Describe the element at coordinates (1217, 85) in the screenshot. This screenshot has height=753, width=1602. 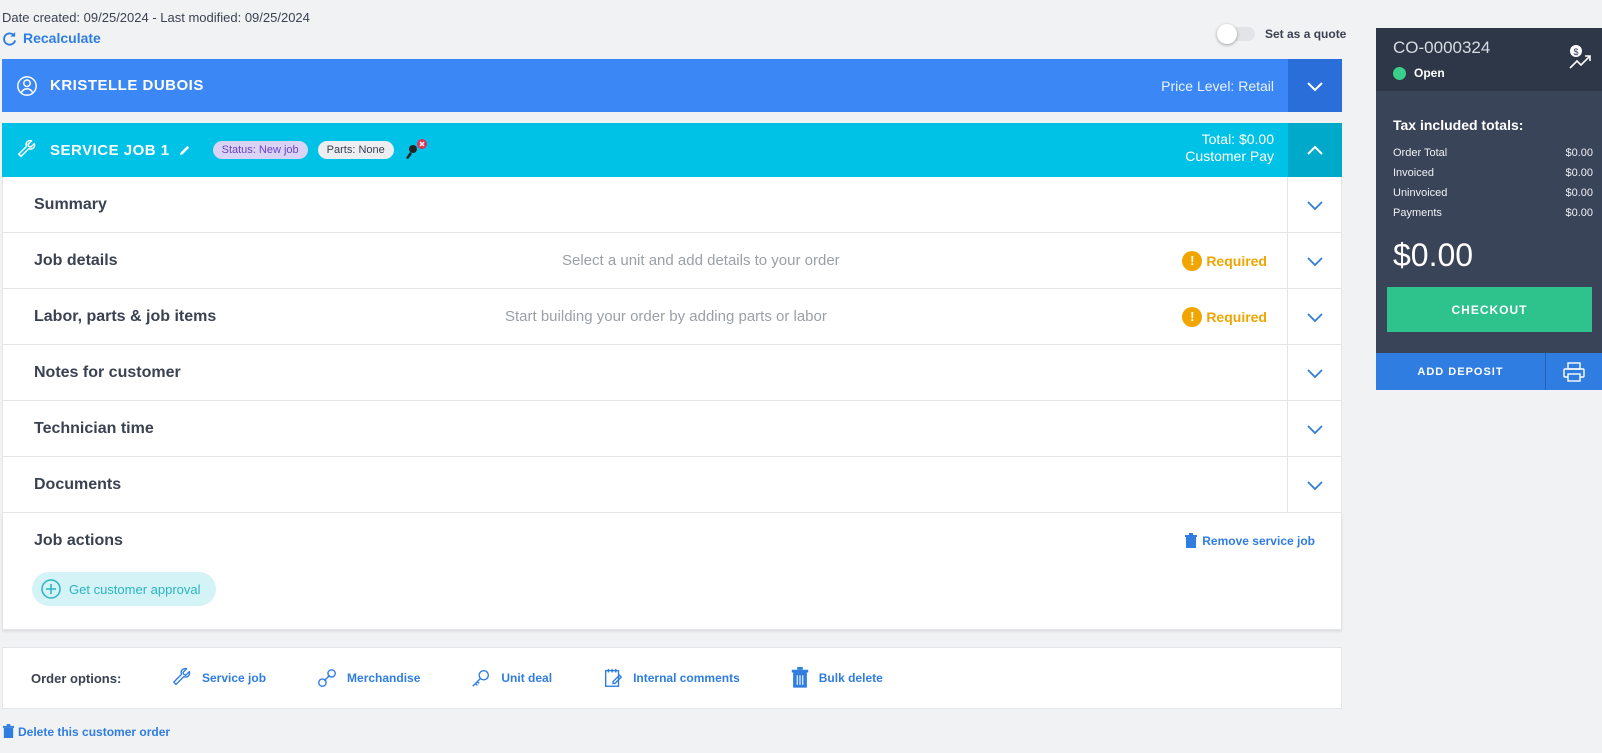
I see `price-level: Price Level: Retail` at that location.